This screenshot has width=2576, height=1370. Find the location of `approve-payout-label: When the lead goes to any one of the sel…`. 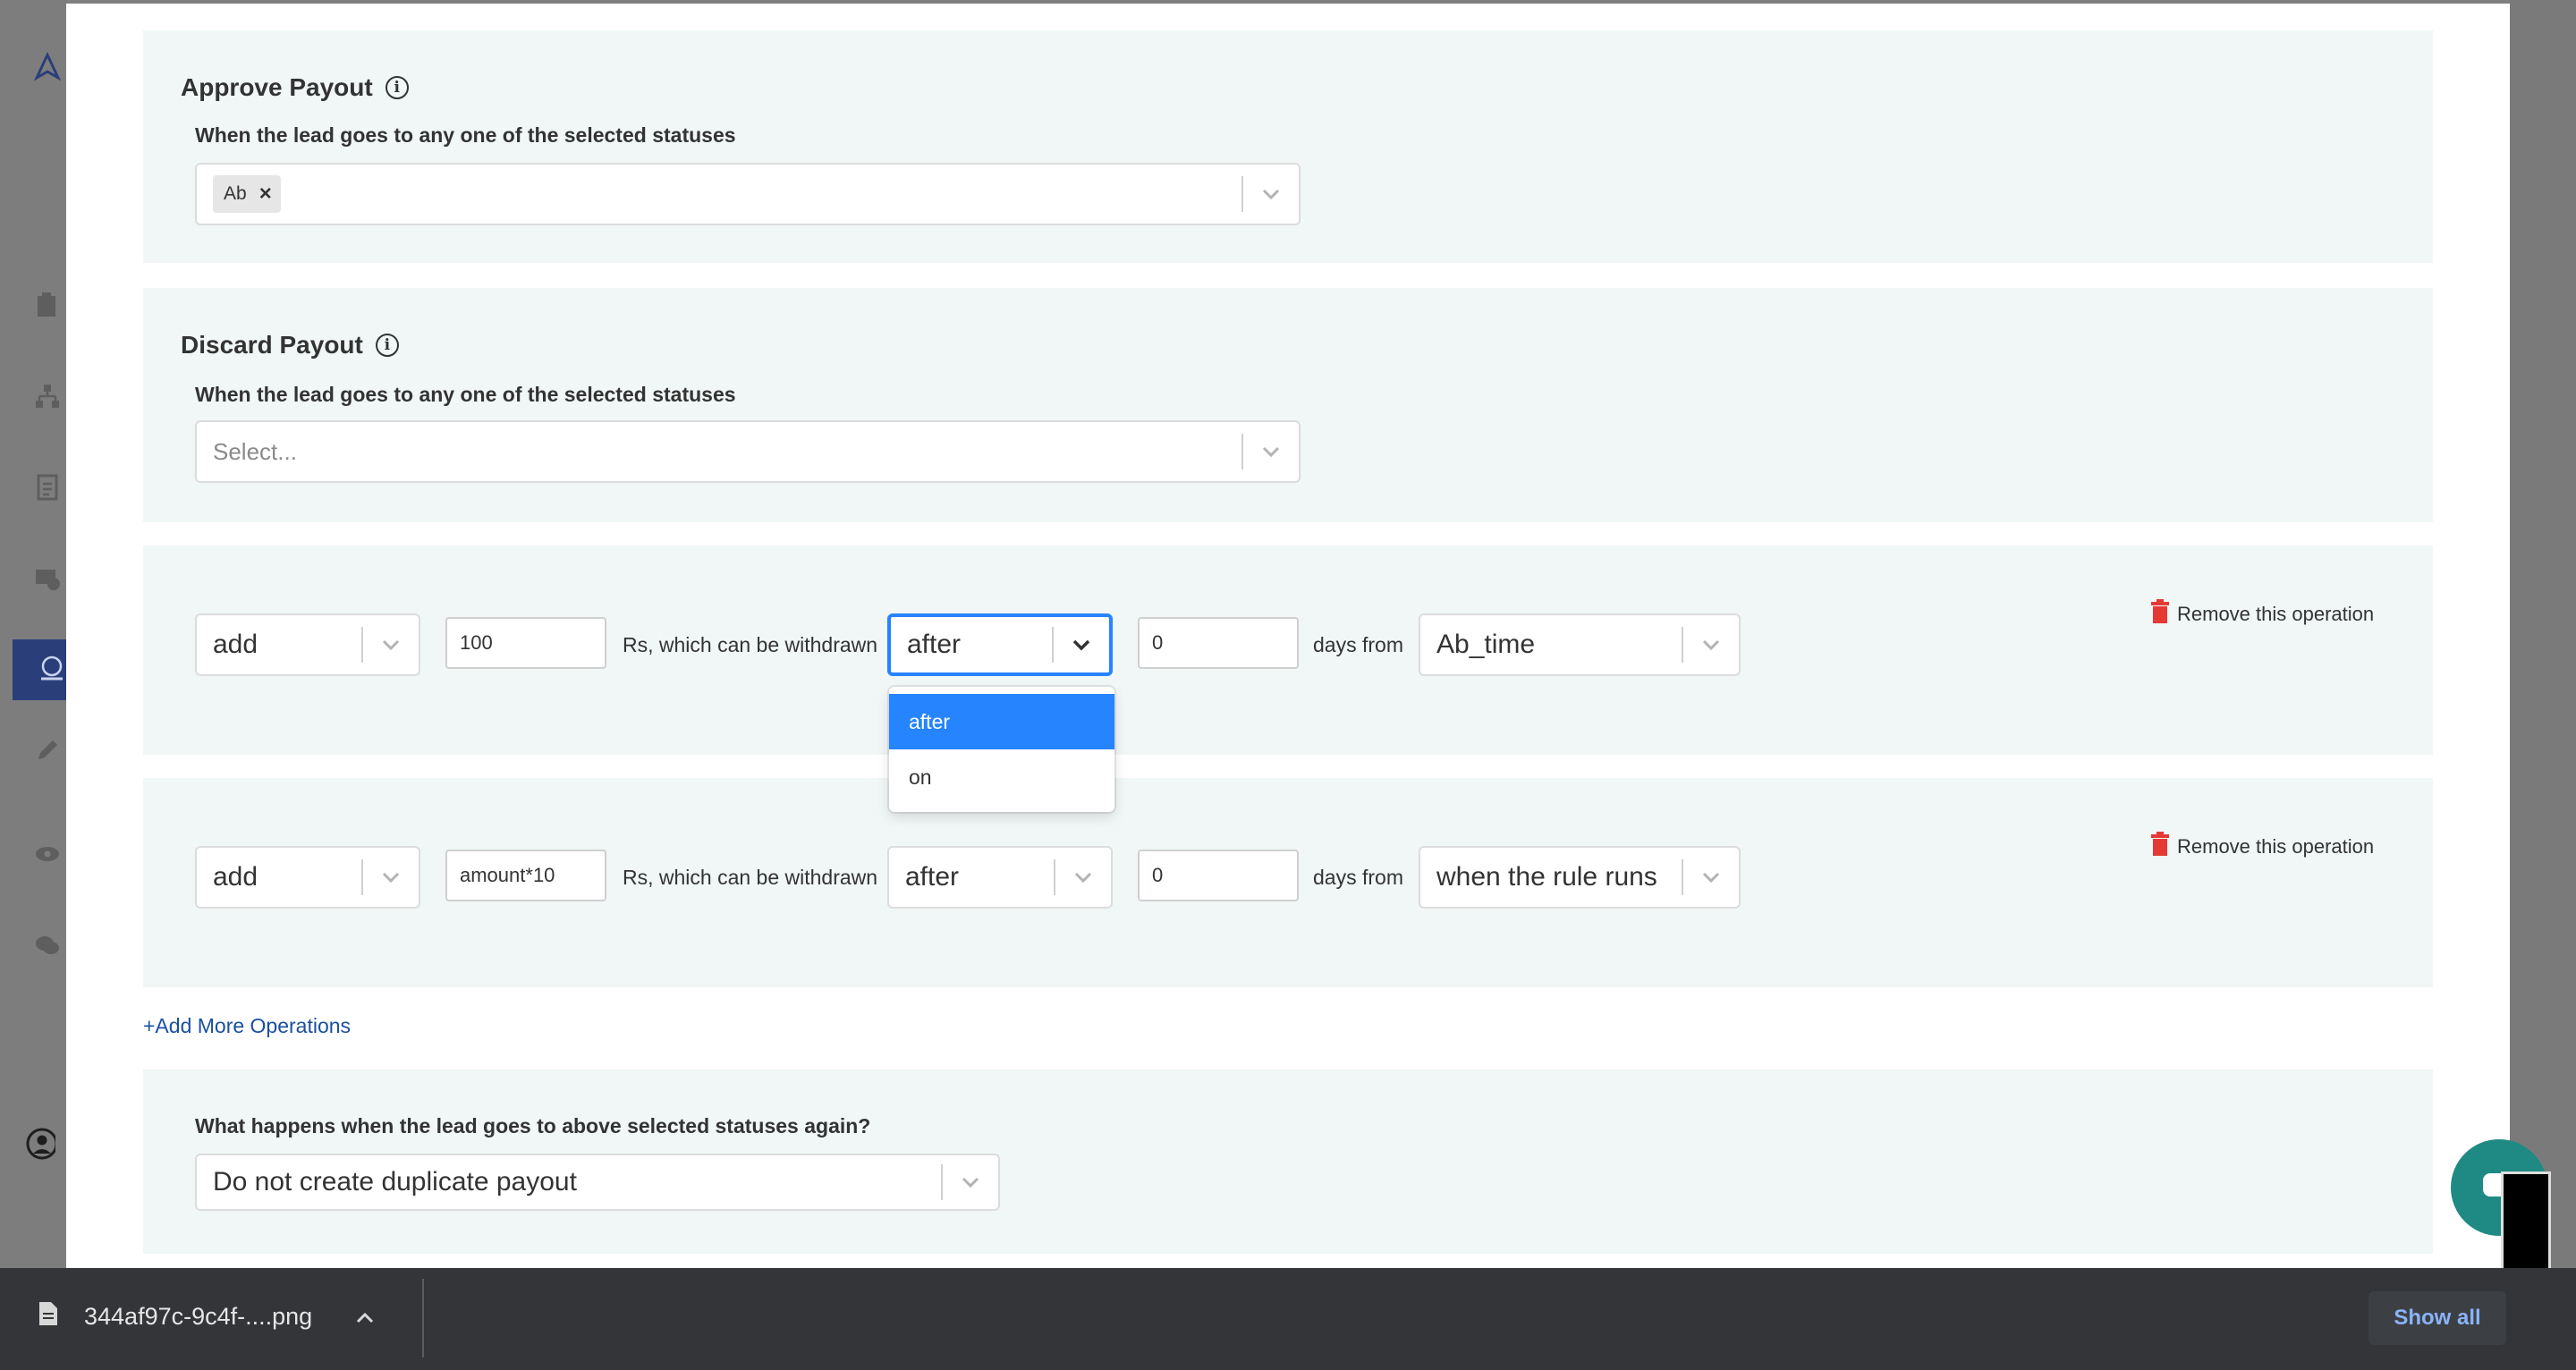

approve-payout-label: When the lead goes to any one of the sel… is located at coordinates (465, 135).